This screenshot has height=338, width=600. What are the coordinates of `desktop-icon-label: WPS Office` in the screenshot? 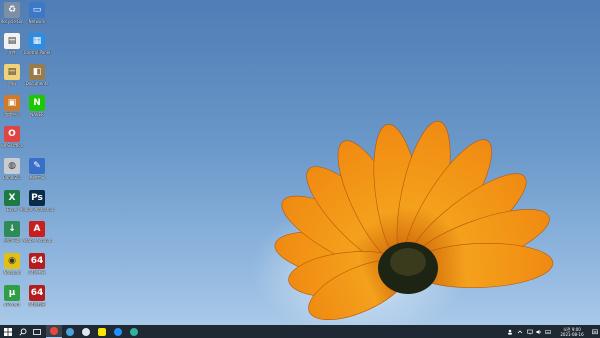 It's located at (12, 145).